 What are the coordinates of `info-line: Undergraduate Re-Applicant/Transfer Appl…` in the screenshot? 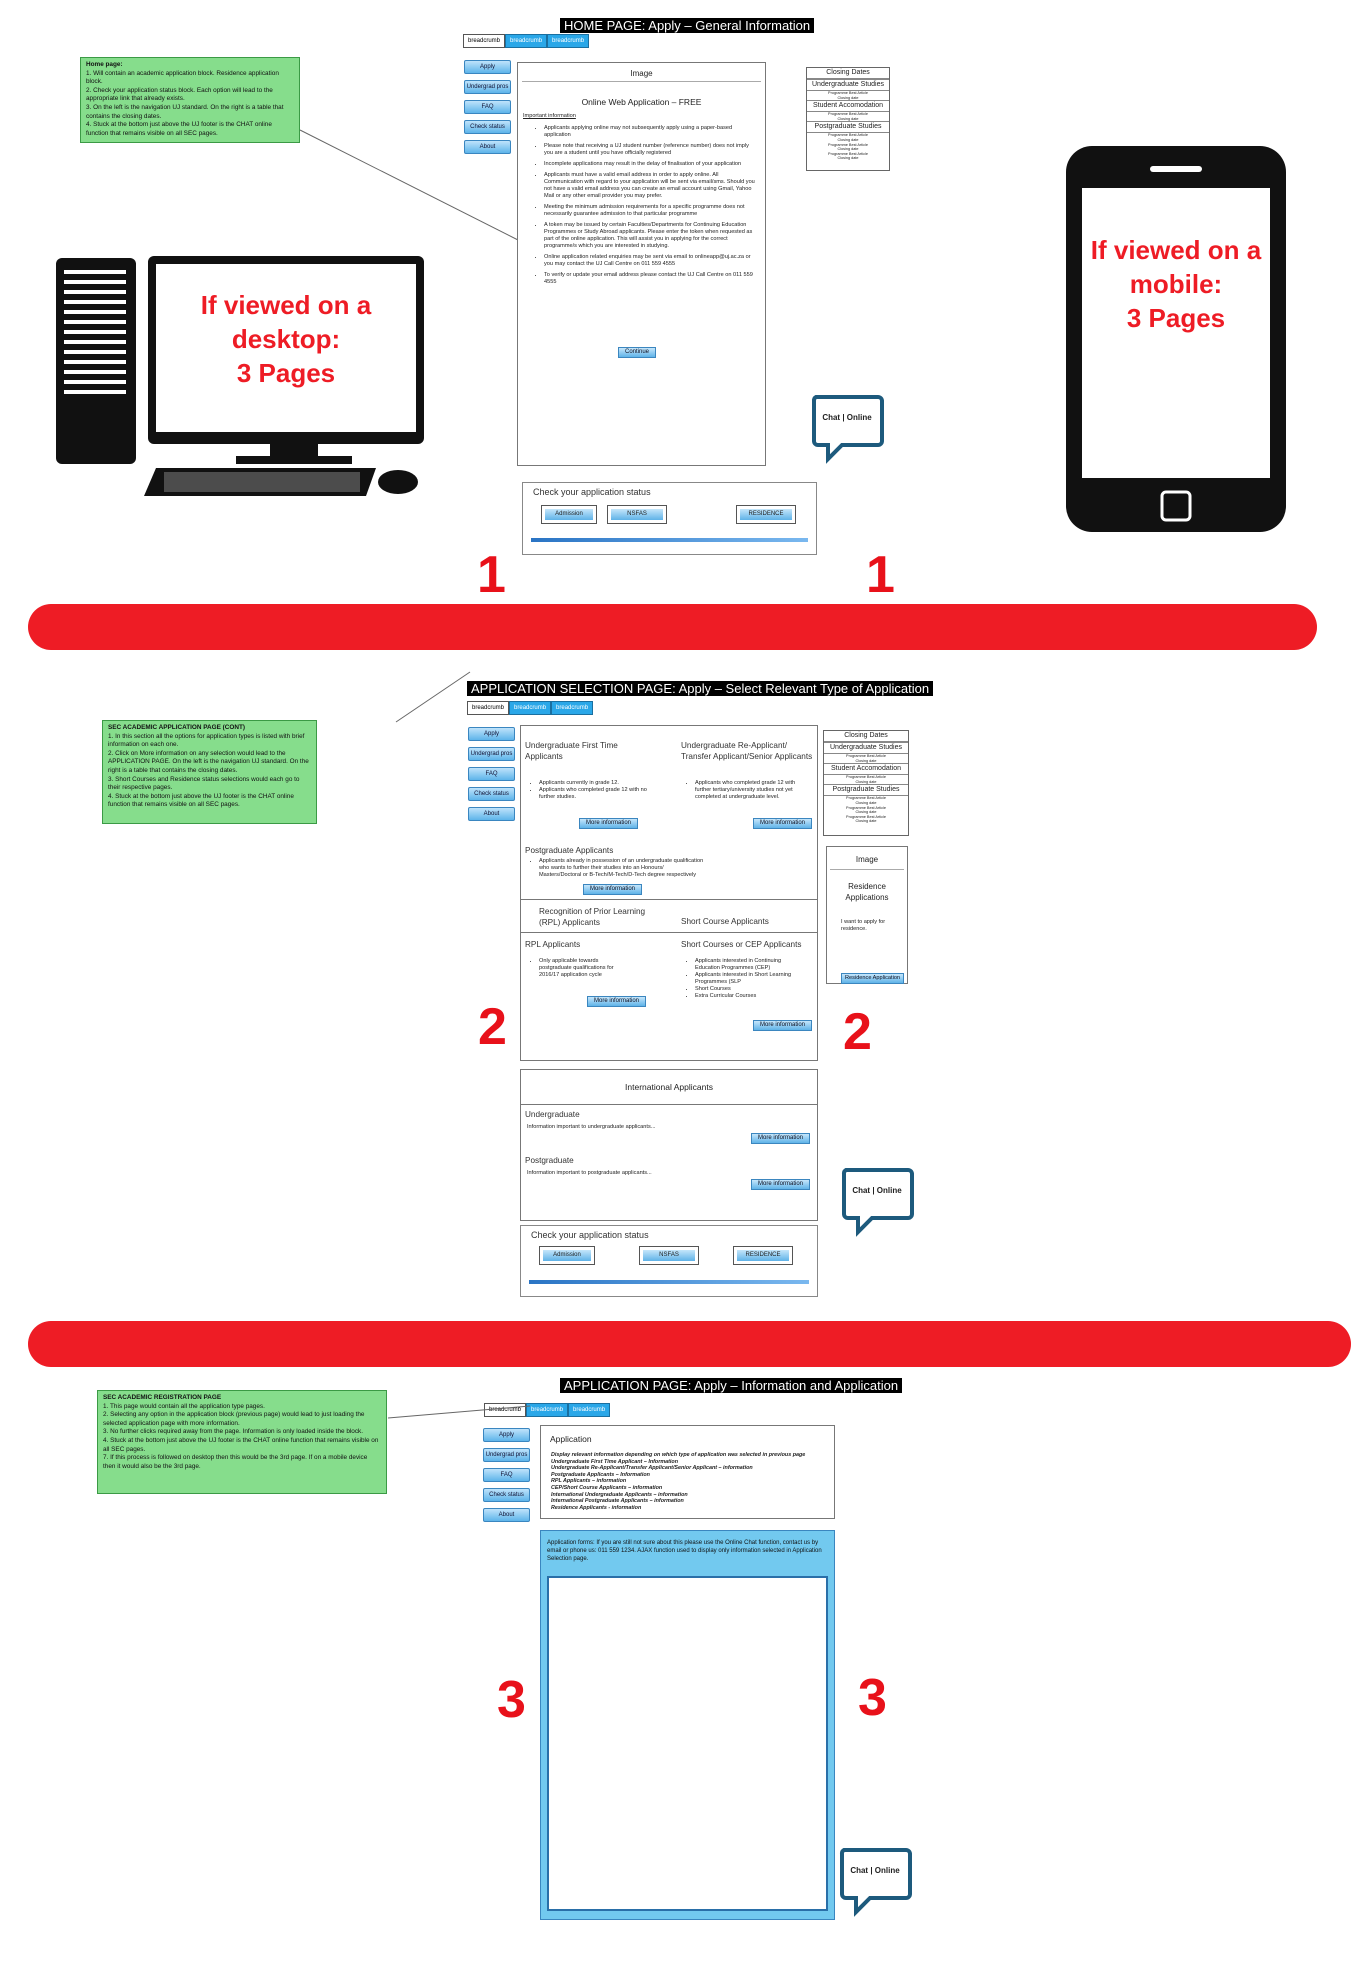 It's located at (652, 1468).